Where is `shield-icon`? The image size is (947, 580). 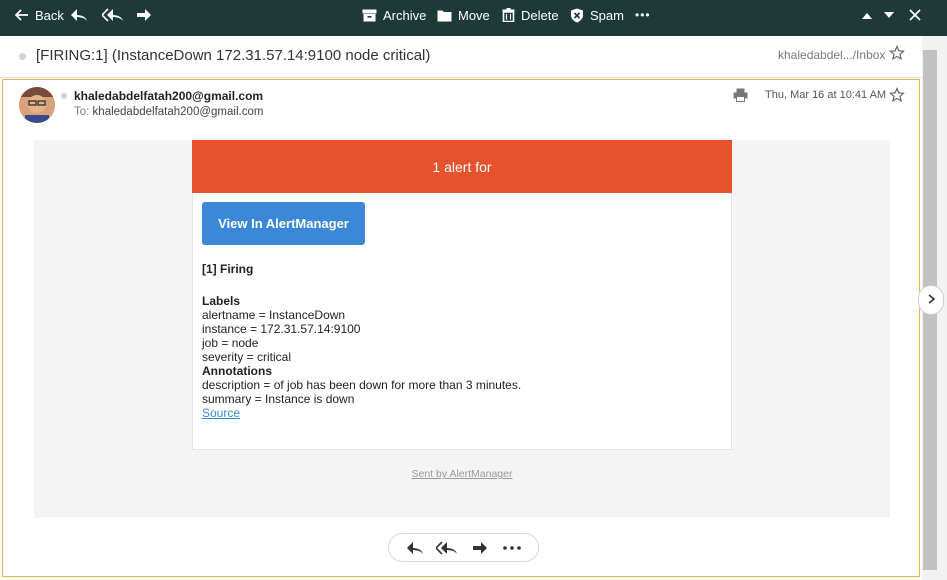
shield-icon is located at coordinates (577, 15).